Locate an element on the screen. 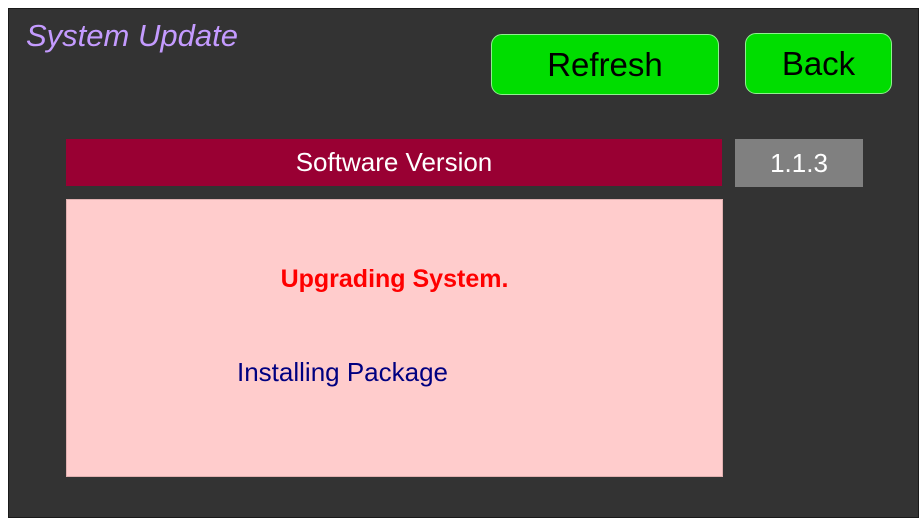  software-version-label: Software Version is located at coordinates (394, 162).